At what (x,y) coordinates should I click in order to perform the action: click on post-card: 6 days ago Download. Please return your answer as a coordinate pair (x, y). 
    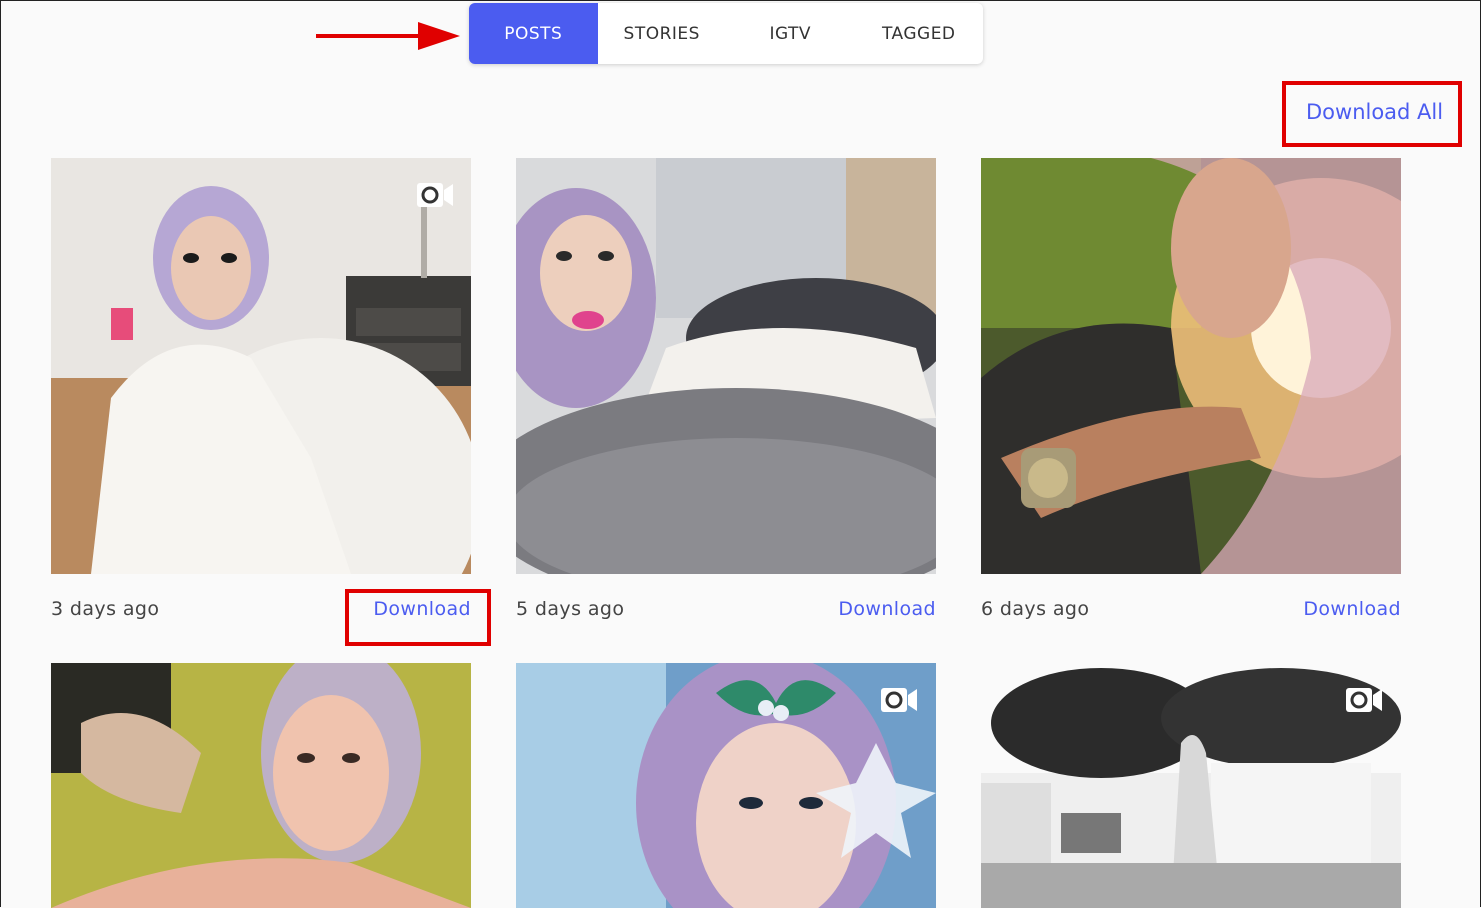
    Looking at the image, I should click on (1191, 389).